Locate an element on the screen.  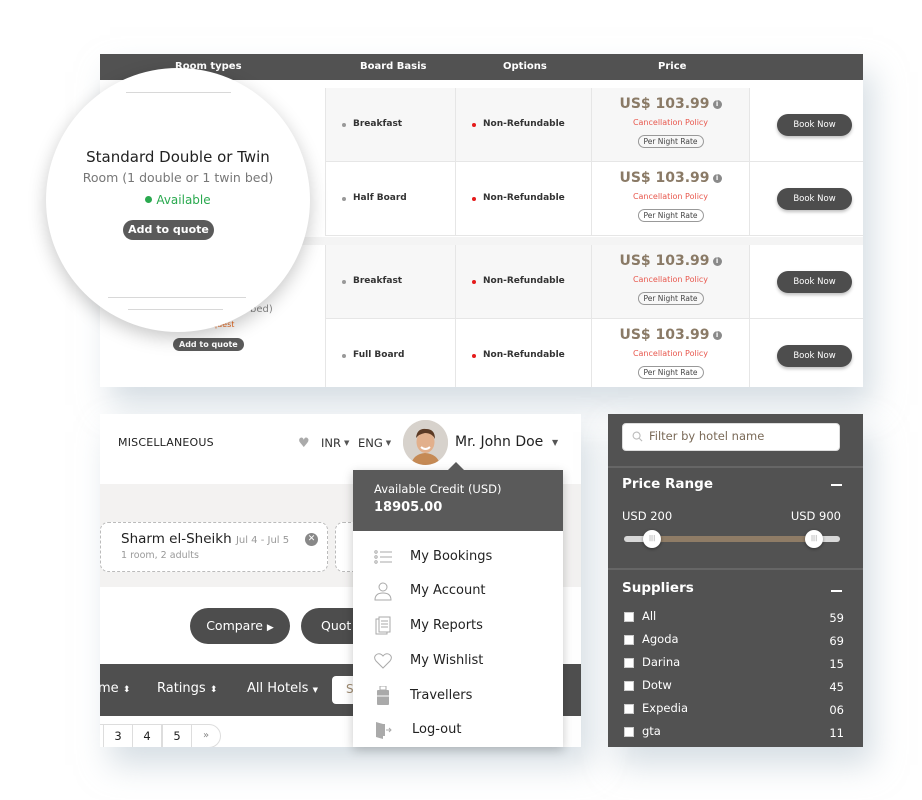
supplier-name: Darina is located at coordinates (661, 662).